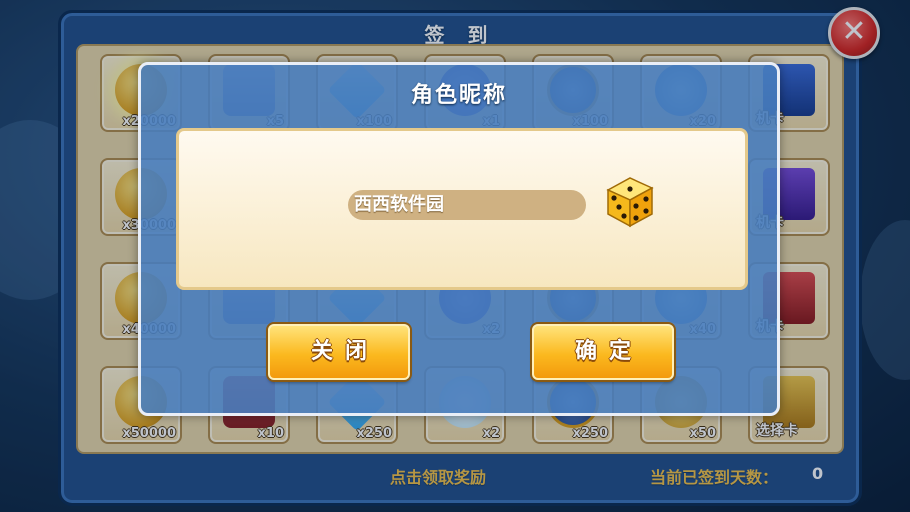 The width and height of the screenshot is (910, 512). What do you see at coordinates (458, 95) in the screenshot?
I see `dialog-title: 角色昵称` at bounding box center [458, 95].